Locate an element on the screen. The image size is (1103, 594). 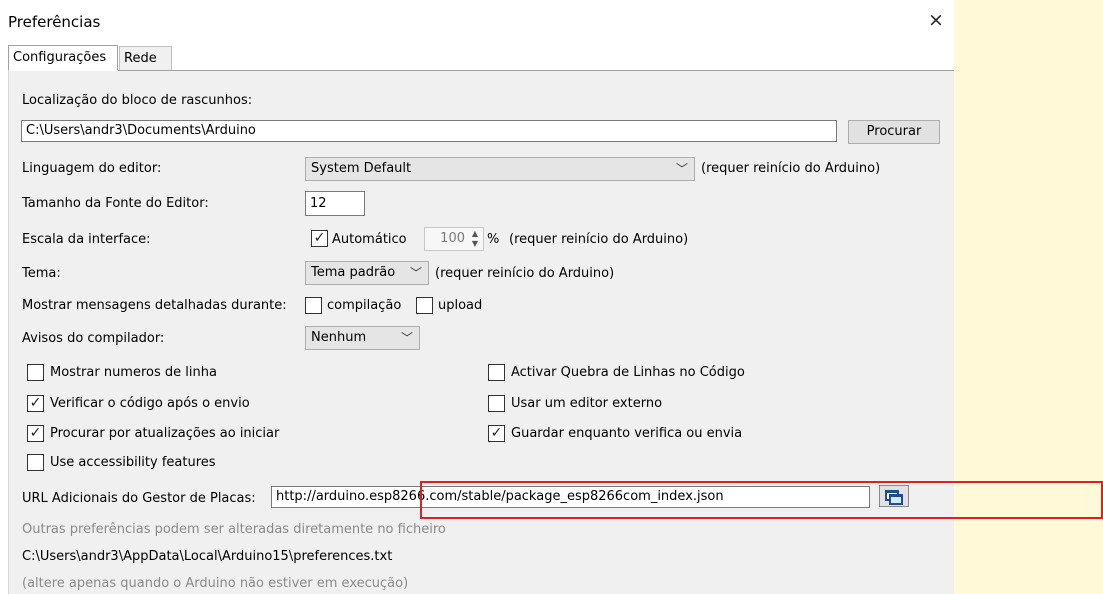
scale-unit: % is located at coordinates (493, 239).